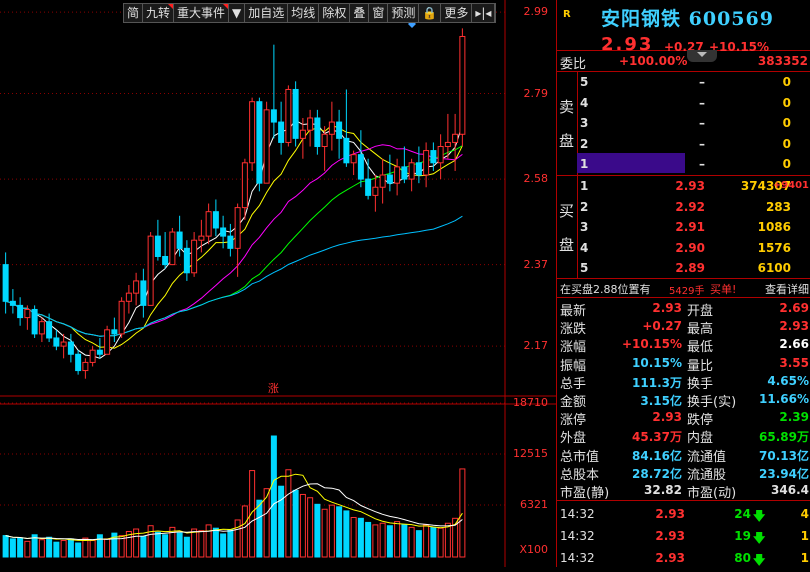 The height and width of the screenshot is (572, 810). Describe the element at coordinates (693, 82) in the screenshot. I see `sell-level-row: 5 – 0` at that location.